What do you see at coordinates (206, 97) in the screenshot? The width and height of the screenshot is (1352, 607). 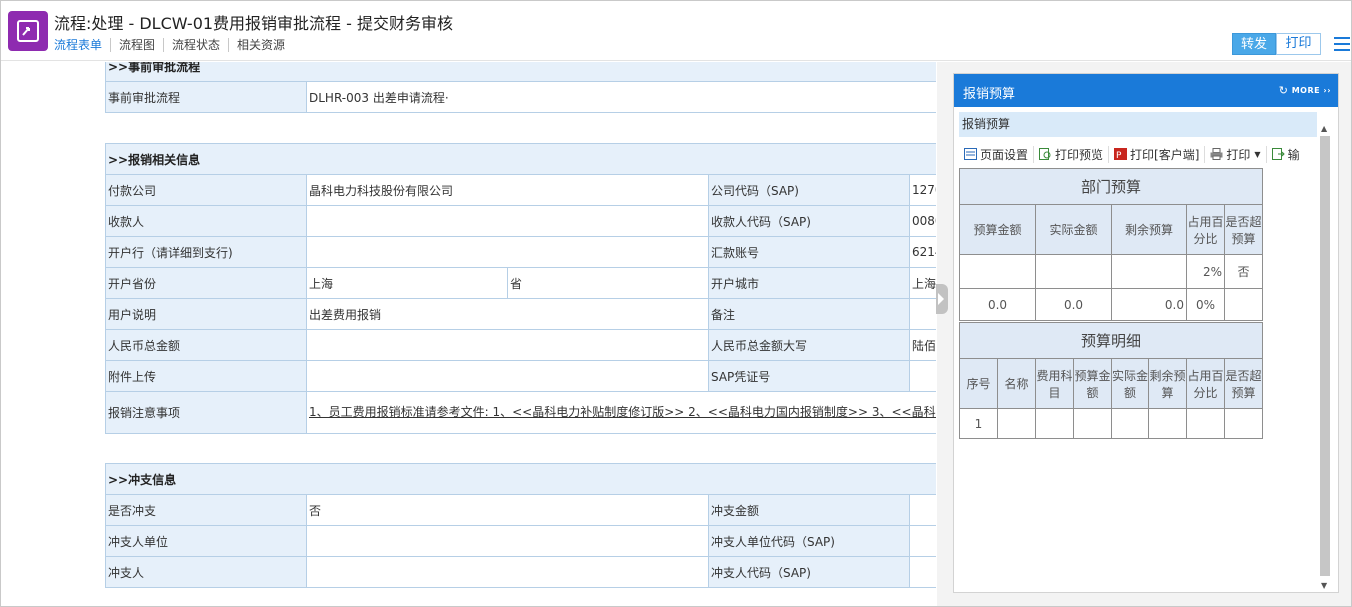 I see `field-label: 事前审批流程` at bounding box center [206, 97].